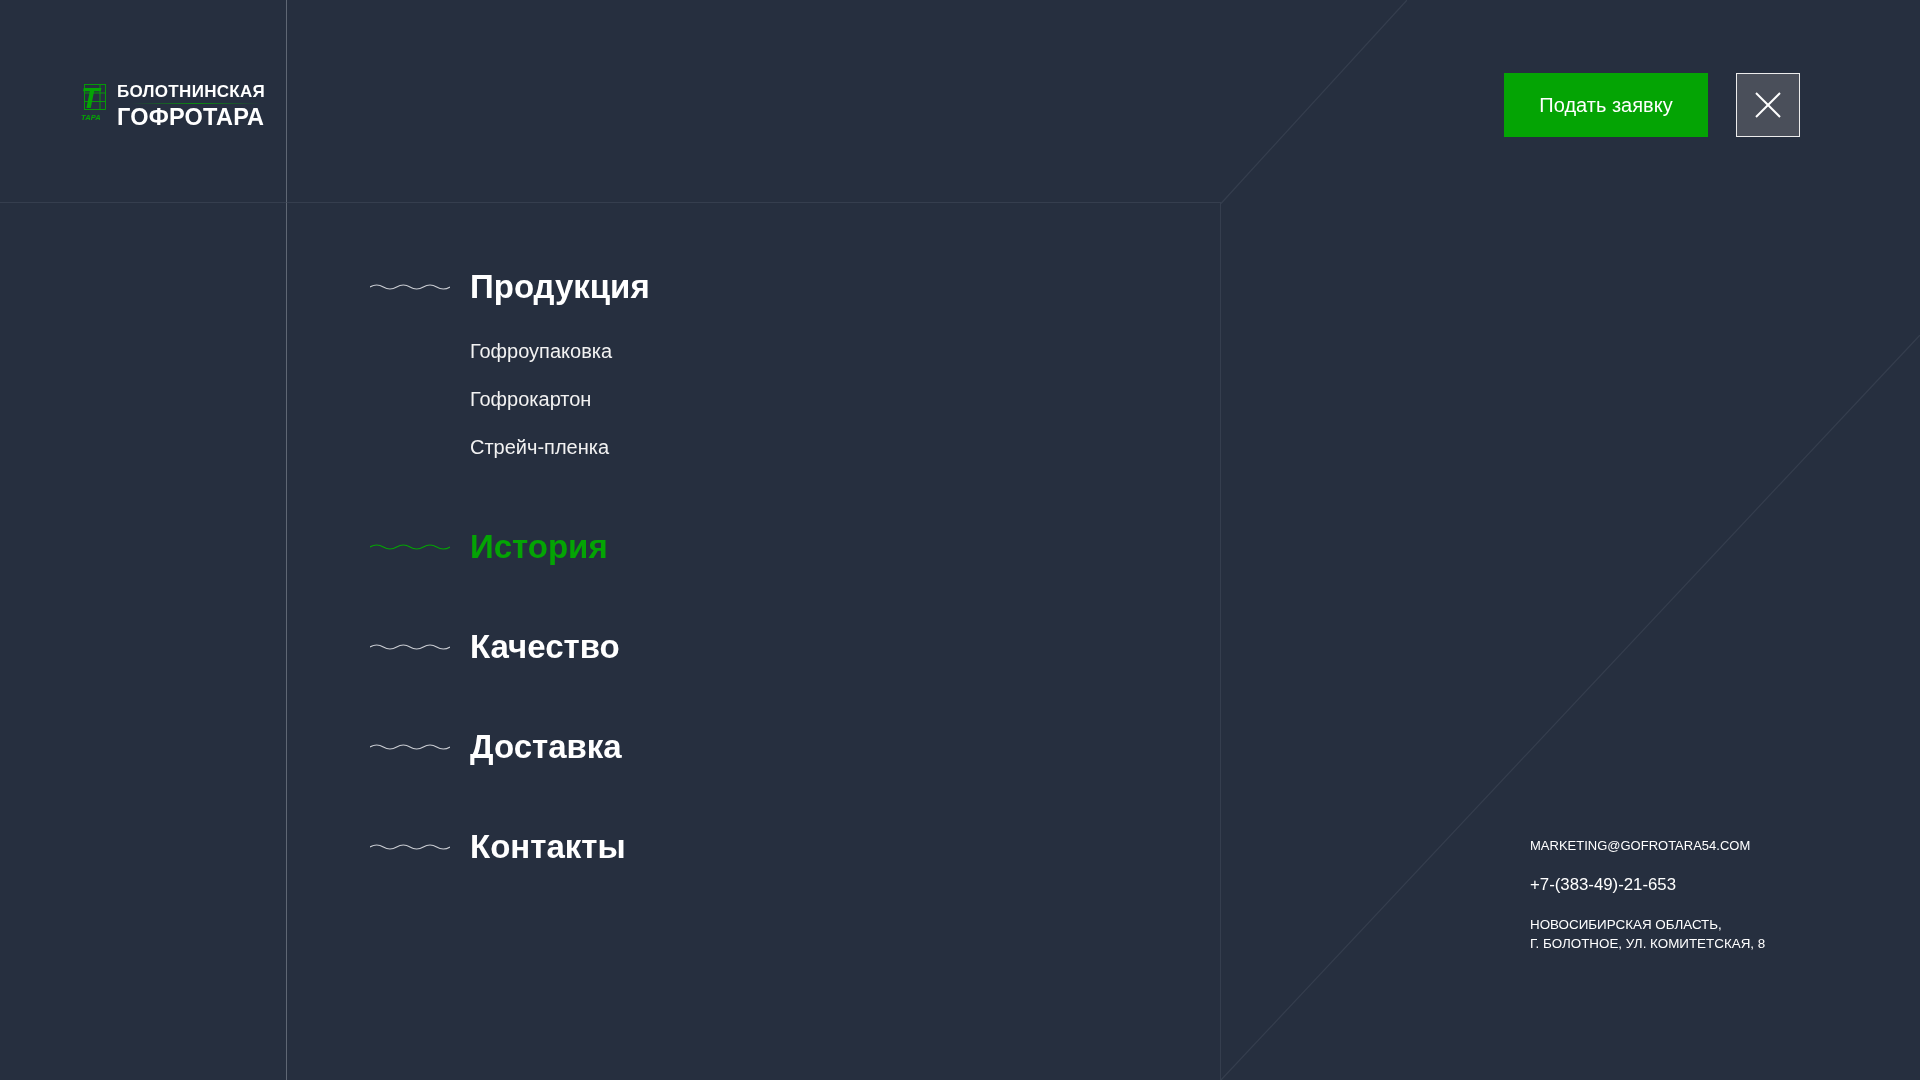 The height and width of the screenshot is (1080, 1920). I want to click on email-link: MARKETING@GOFROTARA54.COM, so click(1640, 846).